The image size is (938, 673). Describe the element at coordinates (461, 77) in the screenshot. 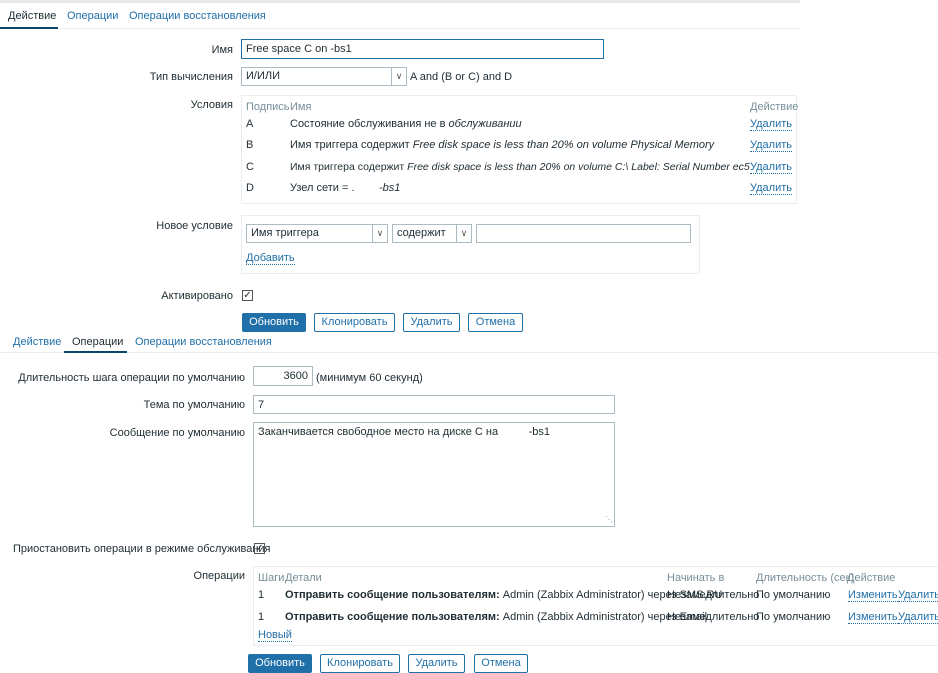

I see `calc-formula: A and (B or C) and D` at that location.